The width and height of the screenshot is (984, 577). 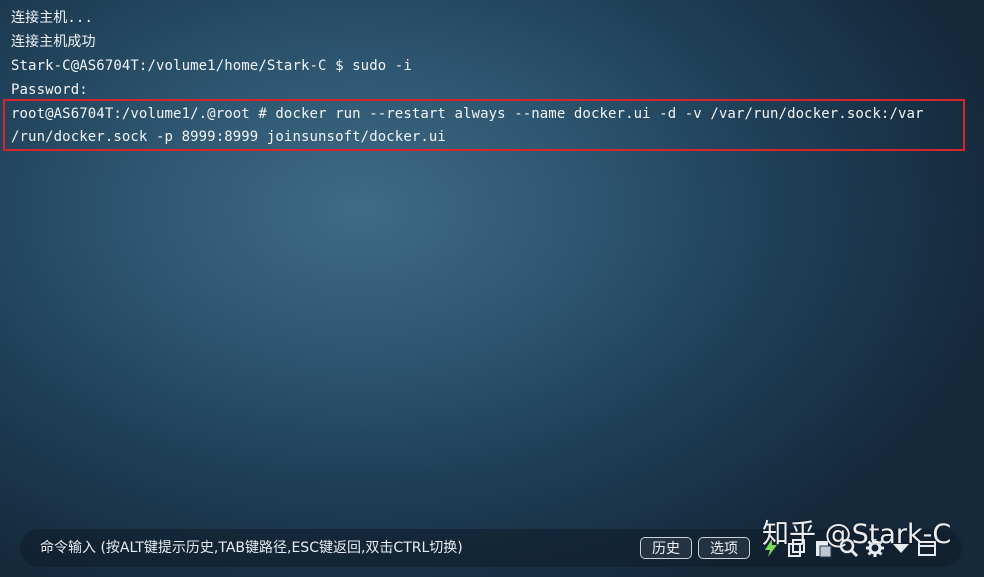 What do you see at coordinates (666, 548) in the screenshot?
I see `history-button: 历史` at bounding box center [666, 548].